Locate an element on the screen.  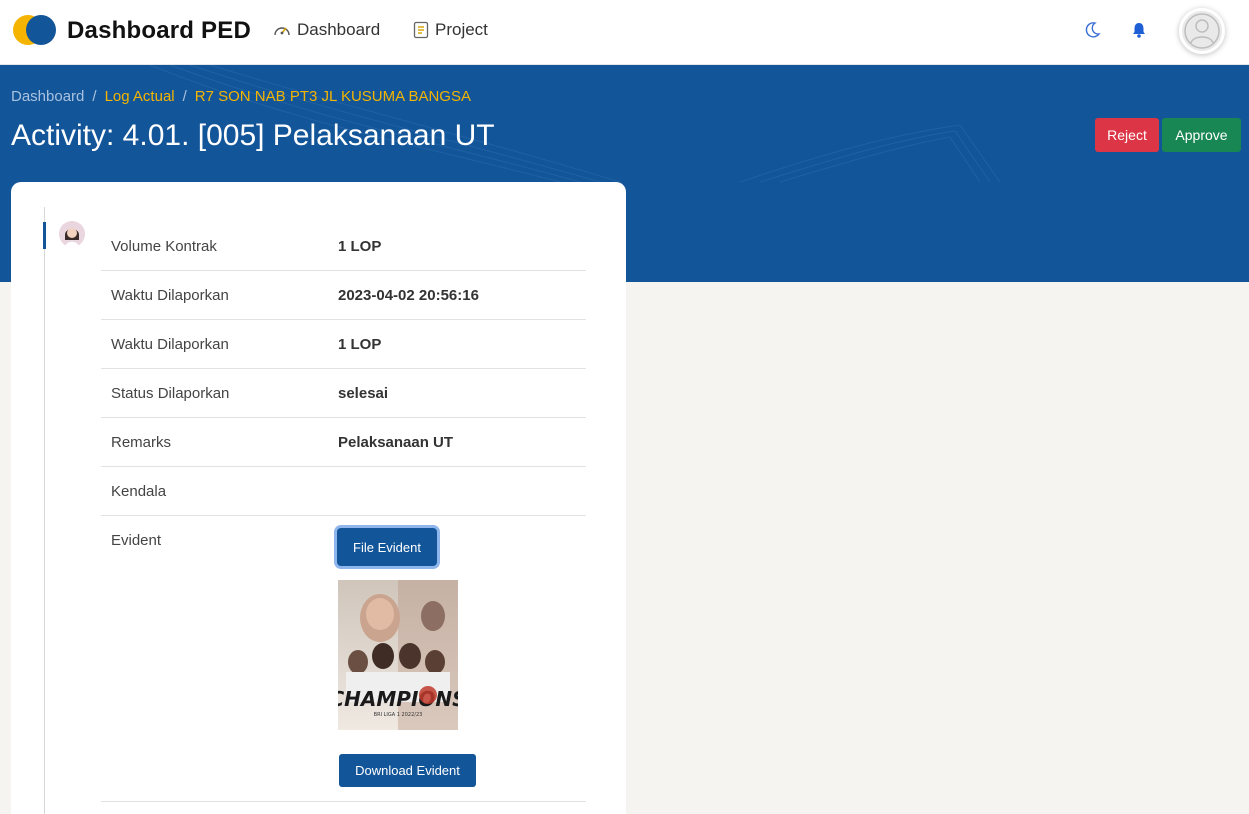
detail-row: Status Dilaporkan selesai is located at coordinates (343, 393).